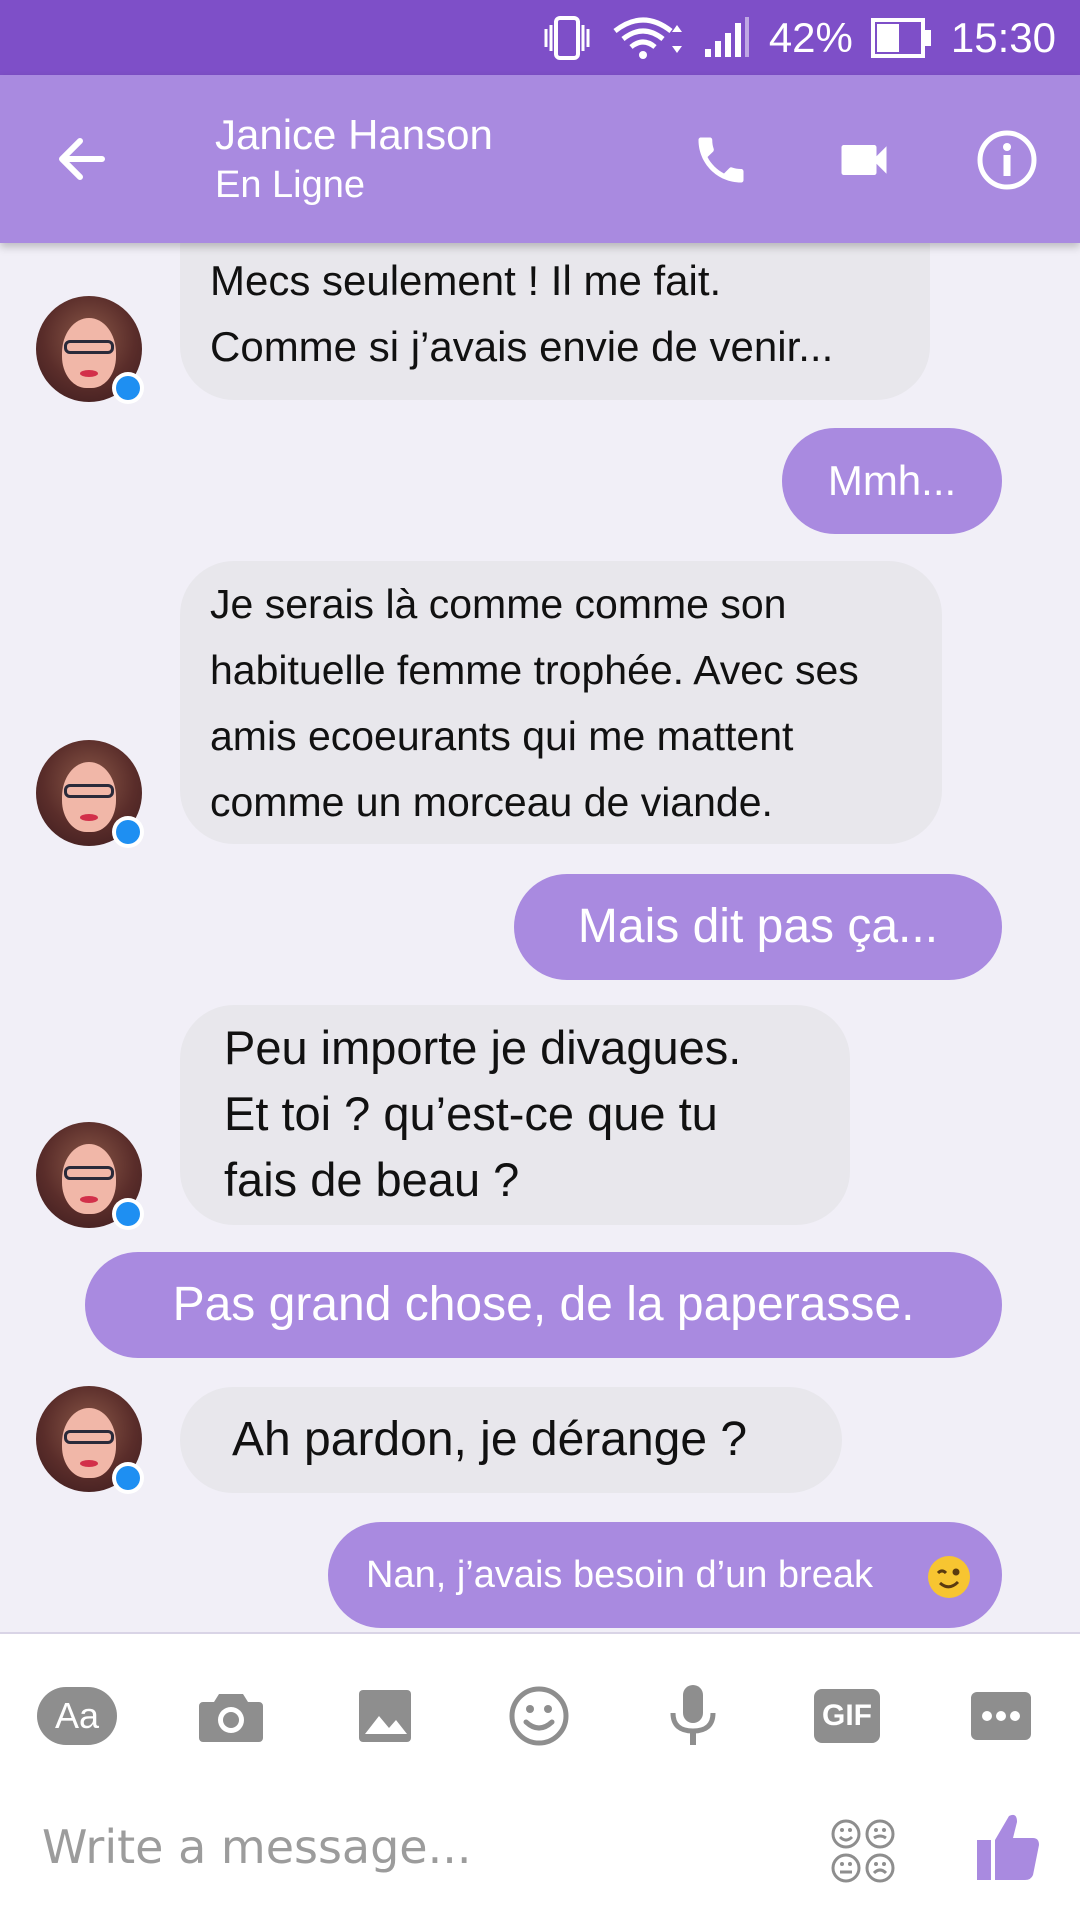  What do you see at coordinates (490, 1439) in the screenshot?
I see `message-text: Ah pardon, je dérange ?` at bounding box center [490, 1439].